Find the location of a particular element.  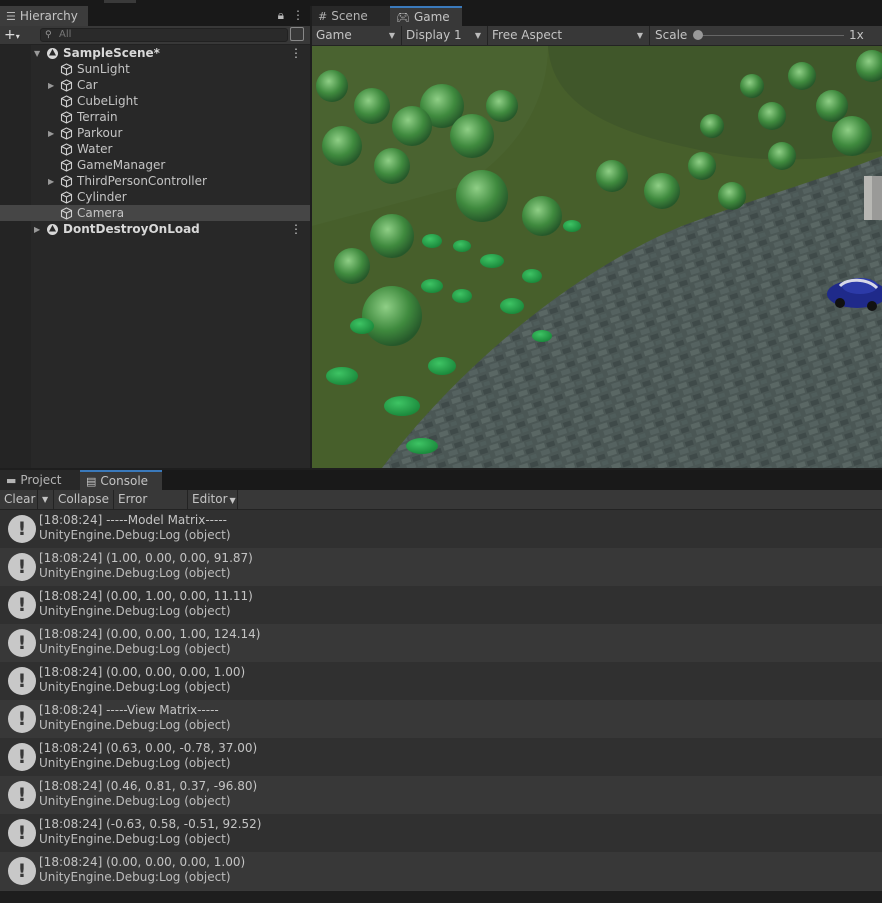

log-message: [18:08:24] (0.00, 0.00, 1.00, 124.14) is located at coordinates (150, 634).